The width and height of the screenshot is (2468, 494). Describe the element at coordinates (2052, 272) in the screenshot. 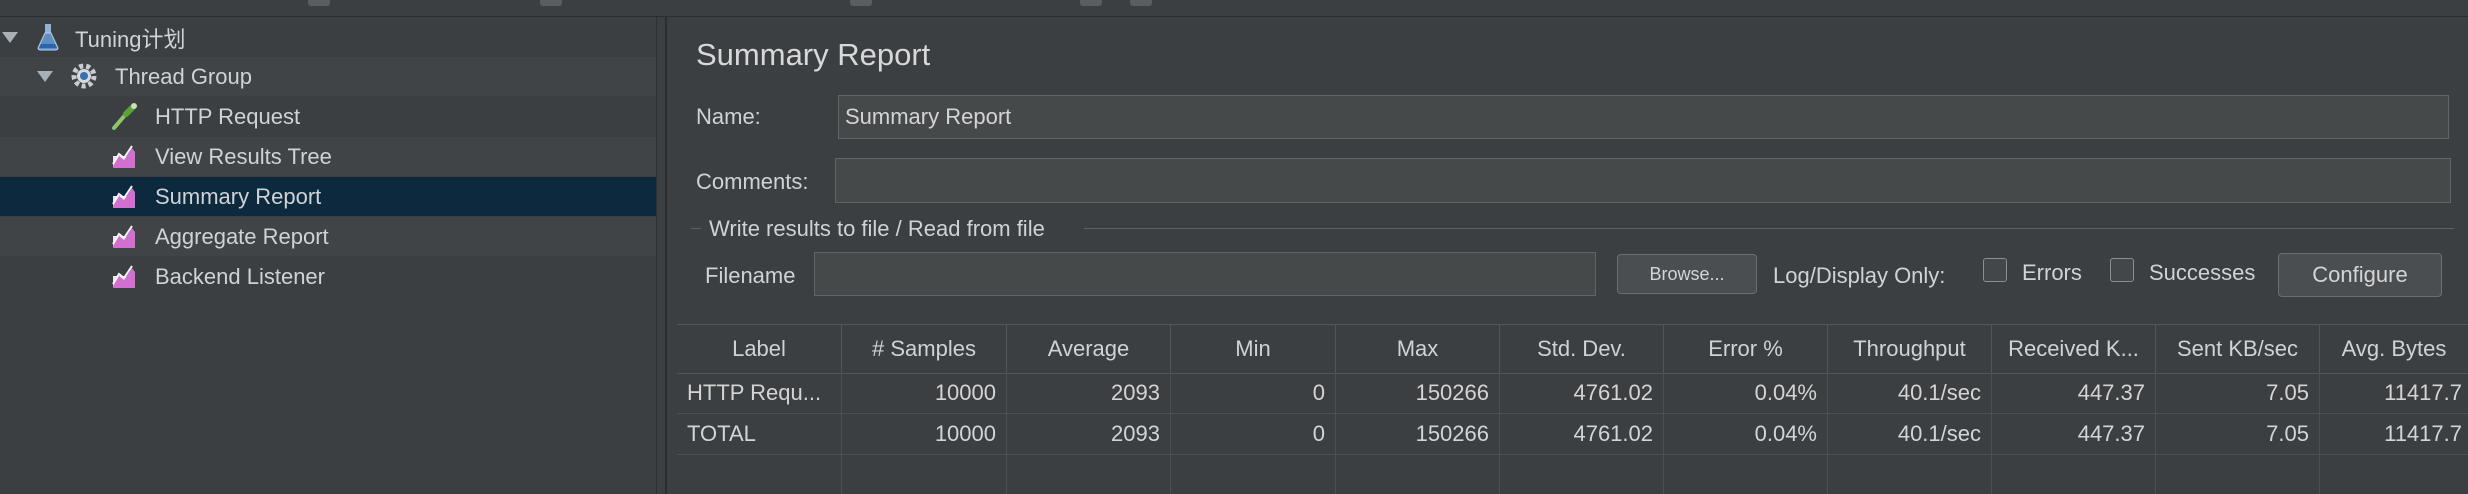

I see `errors-label: Errors` at that location.